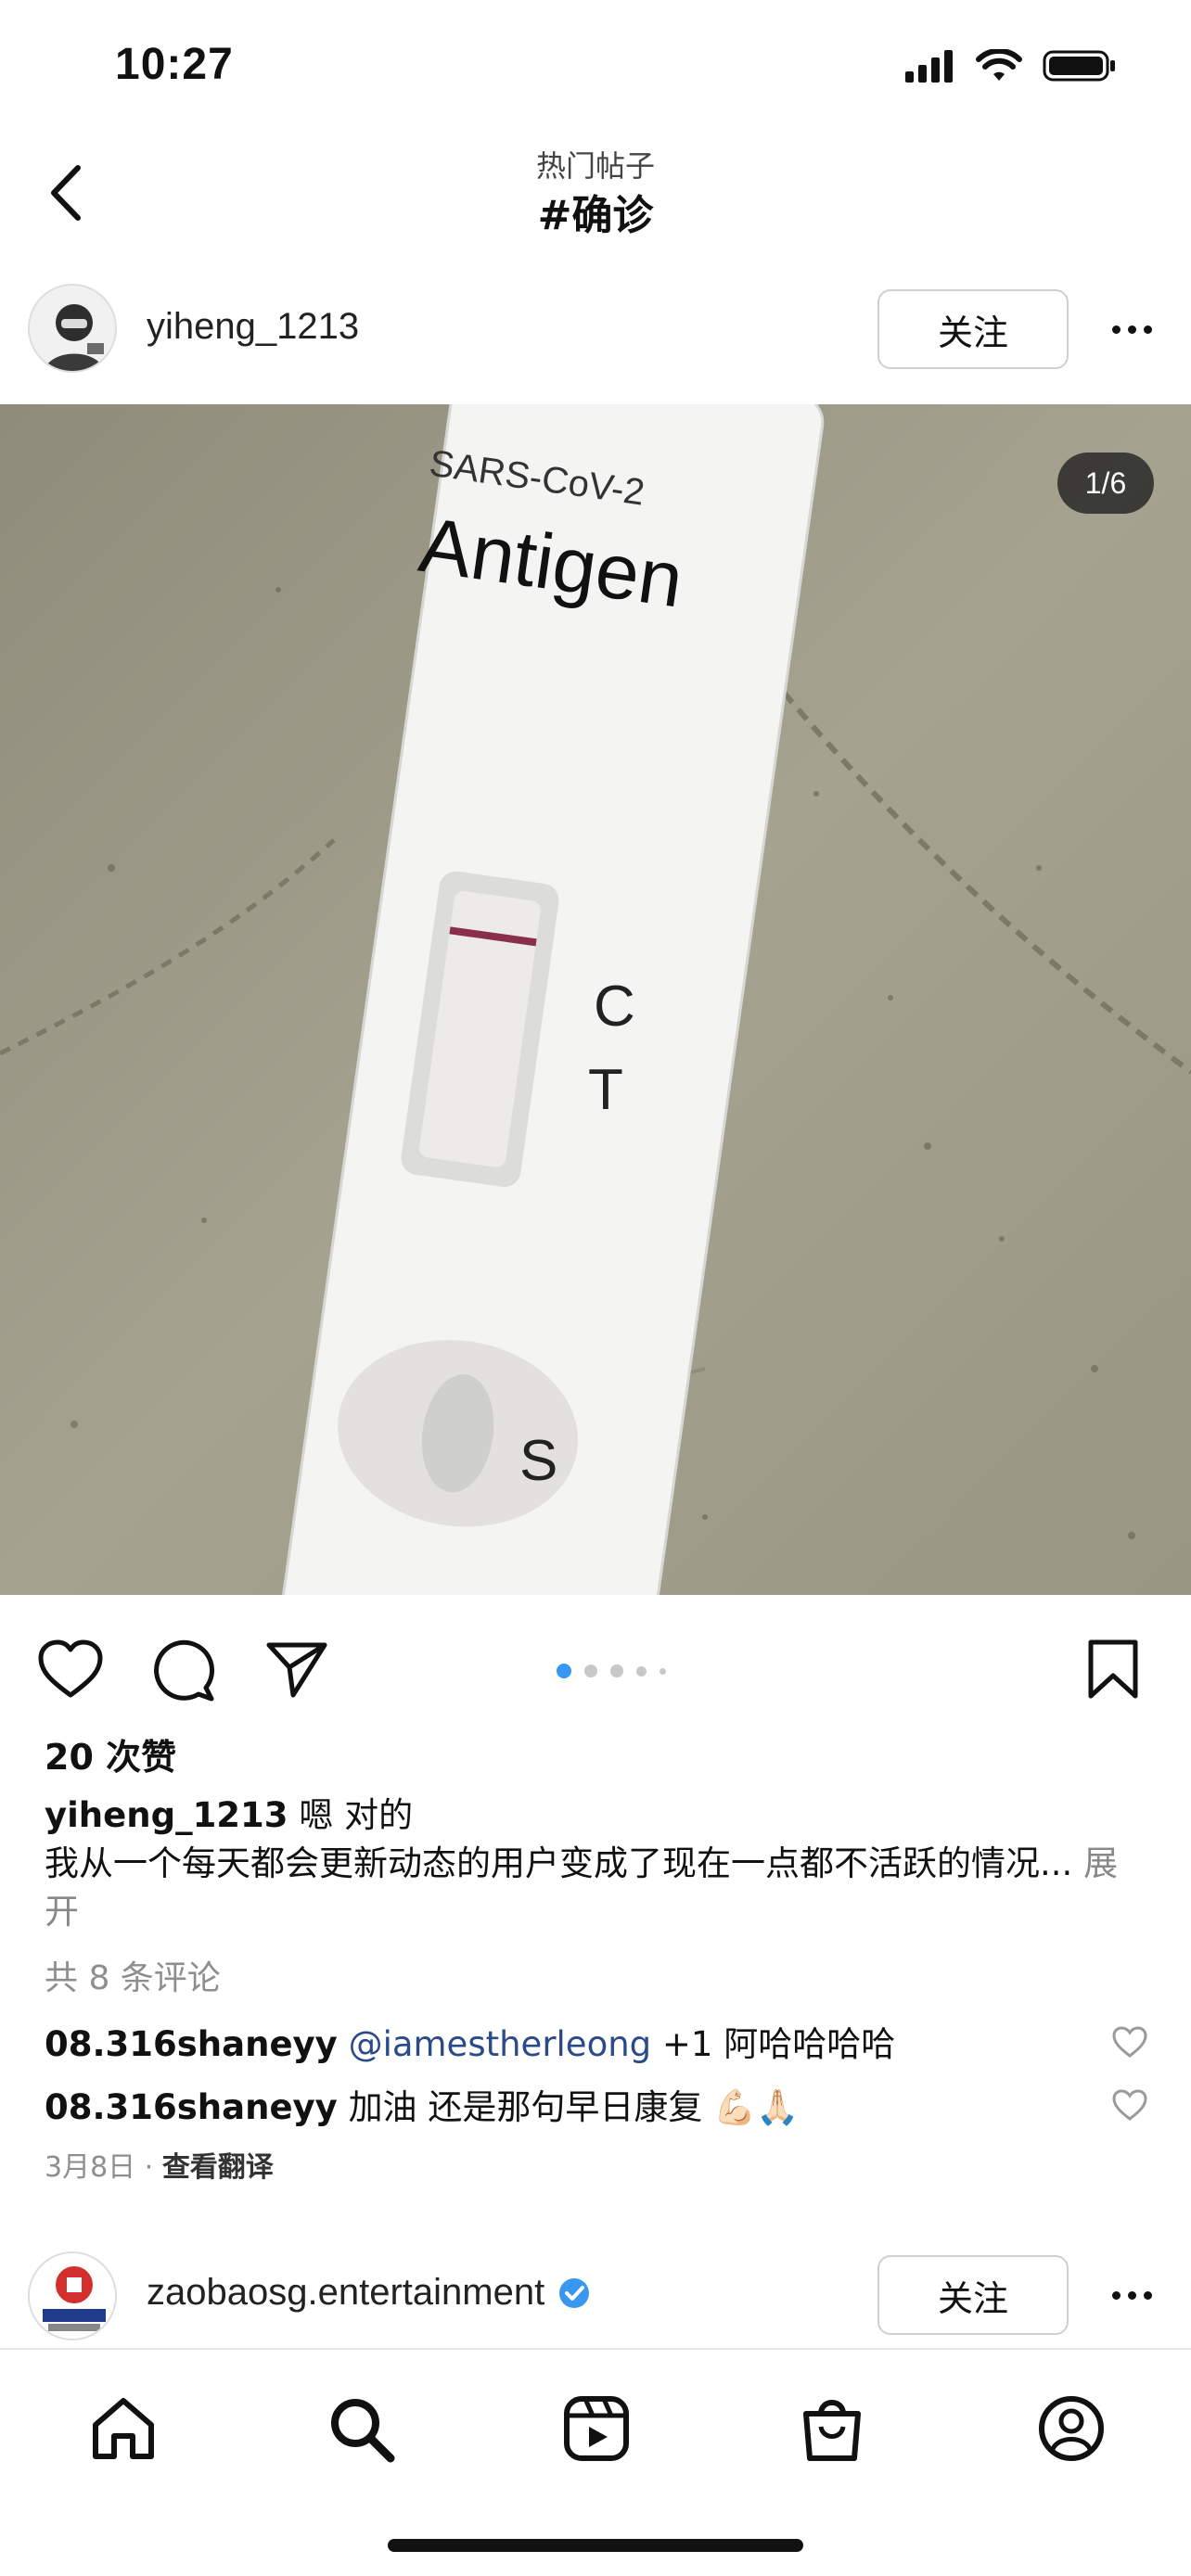 Image resolution: width=1191 pixels, height=2576 pixels. What do you see at coordinates (574, 2107) in the screenshot?
I see `comment-text: 加油 还是那句早日康复 💪🏻🙏🏻` at bounding box center [574, 2107].